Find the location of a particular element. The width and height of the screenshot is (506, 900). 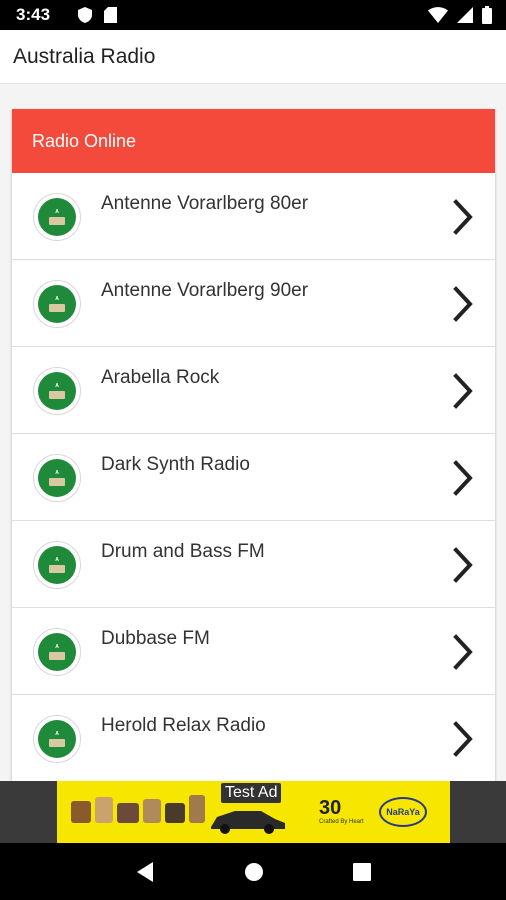

ad-brand-name: NaRaYa is located at coordinates (403, 812).